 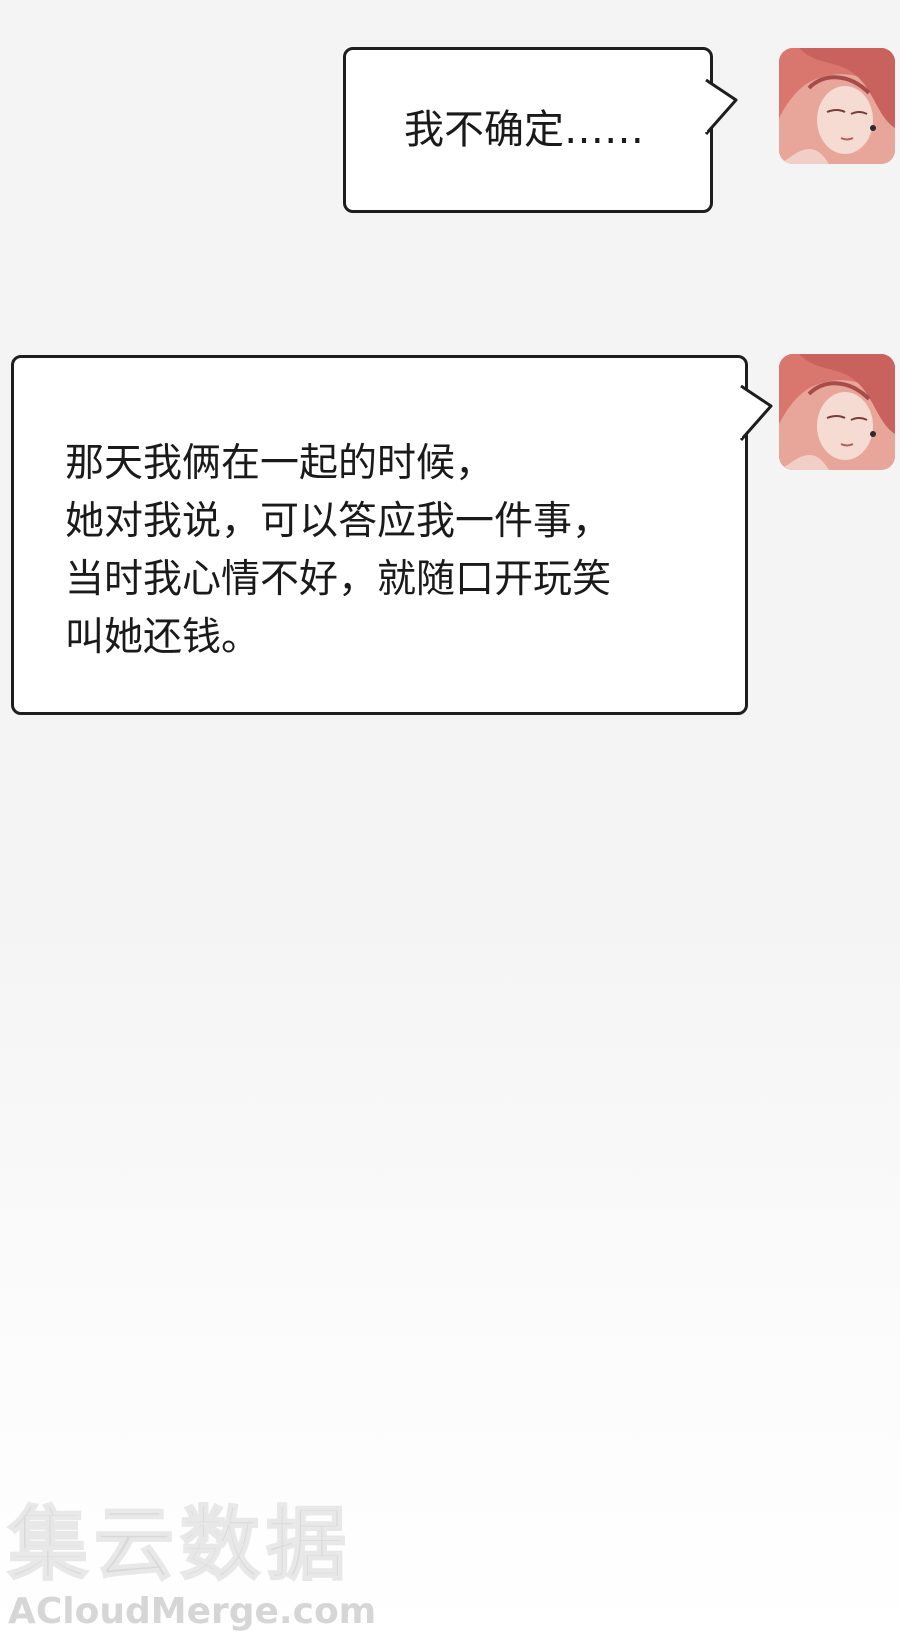 I want to click on watermark-cn: 集云数据, so click(x=179, y=1544).